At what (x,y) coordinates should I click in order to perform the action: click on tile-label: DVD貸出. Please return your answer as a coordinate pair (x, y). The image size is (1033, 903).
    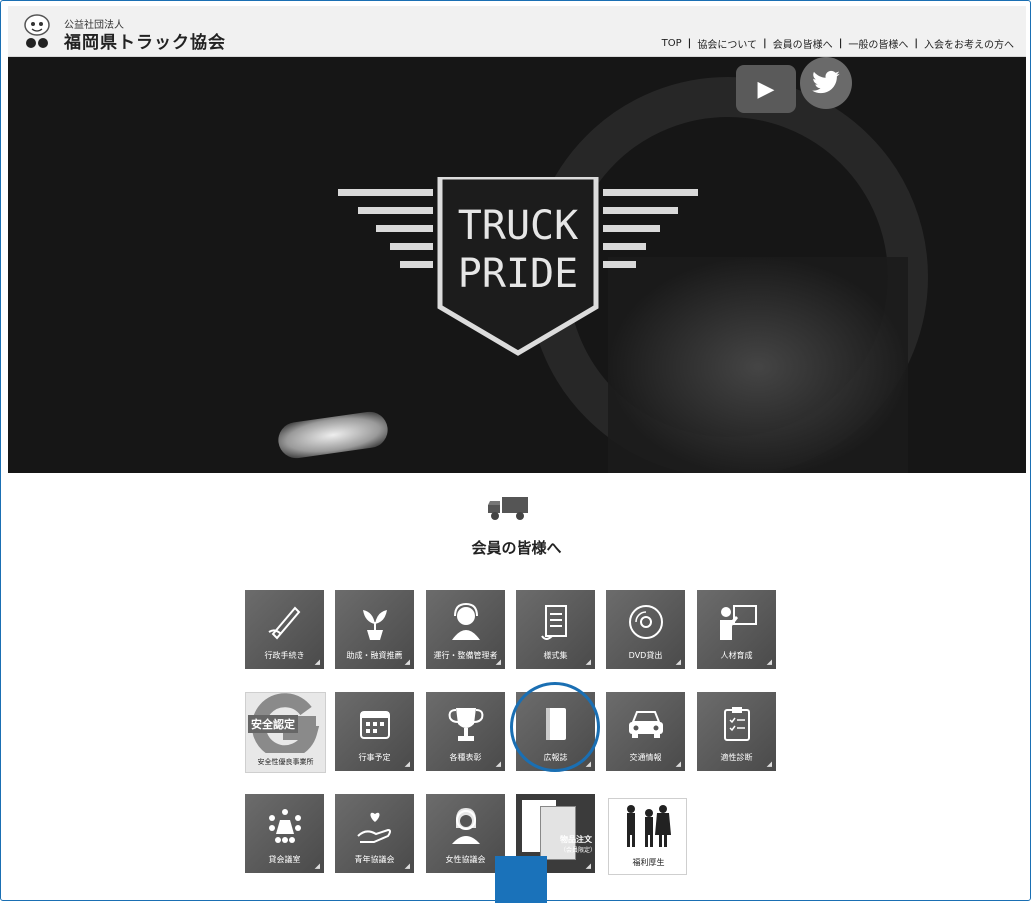
    Looking at the image, I should click on (645, 655).